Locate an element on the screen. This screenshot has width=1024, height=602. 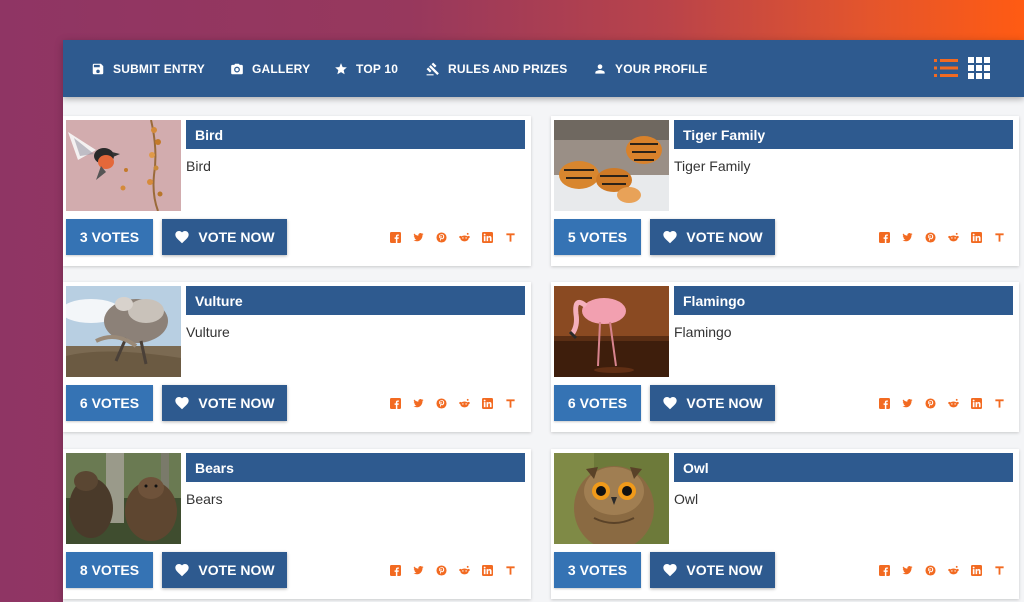
entry-title: Flamingo is located at coordinates (843, 300).